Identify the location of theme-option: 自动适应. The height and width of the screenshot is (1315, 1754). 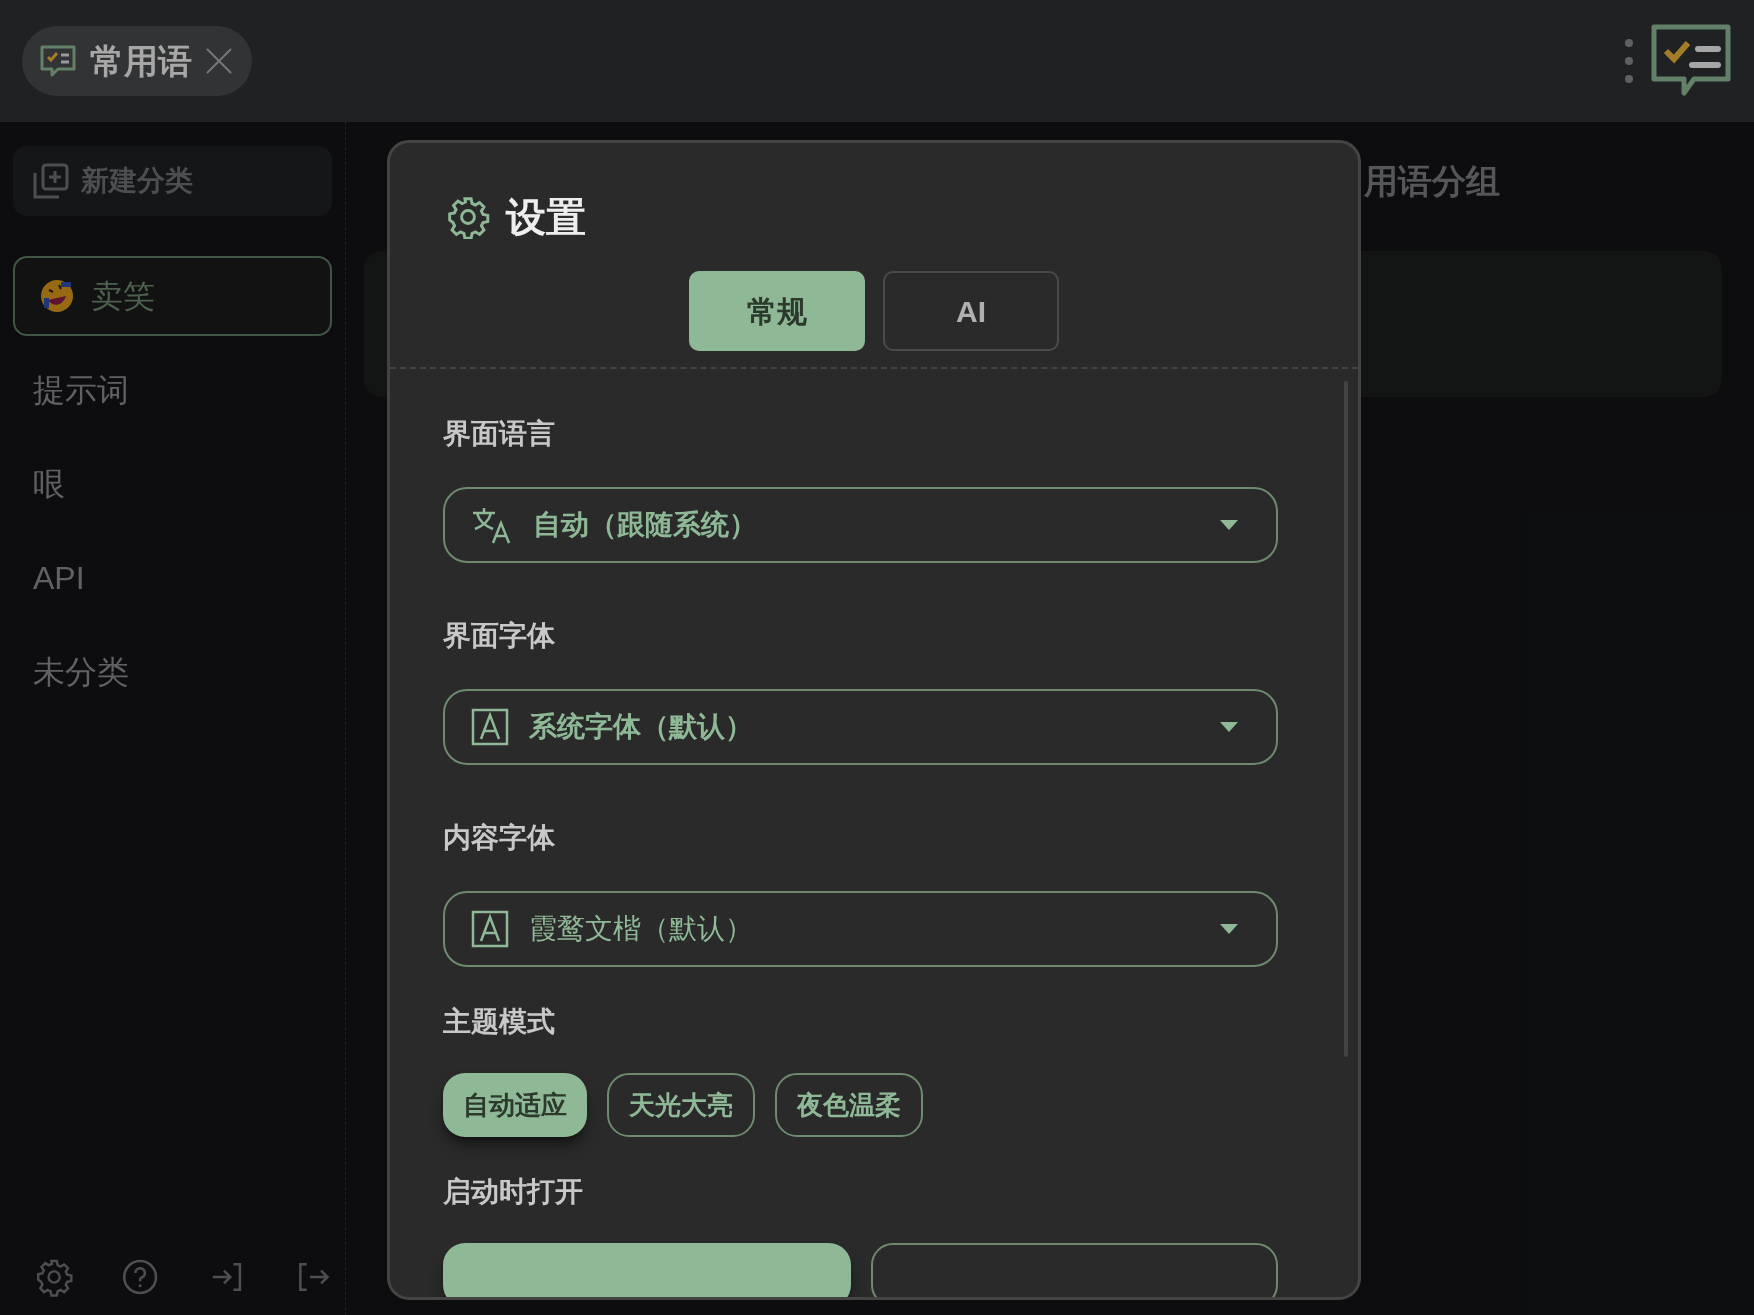
(515, 1105).